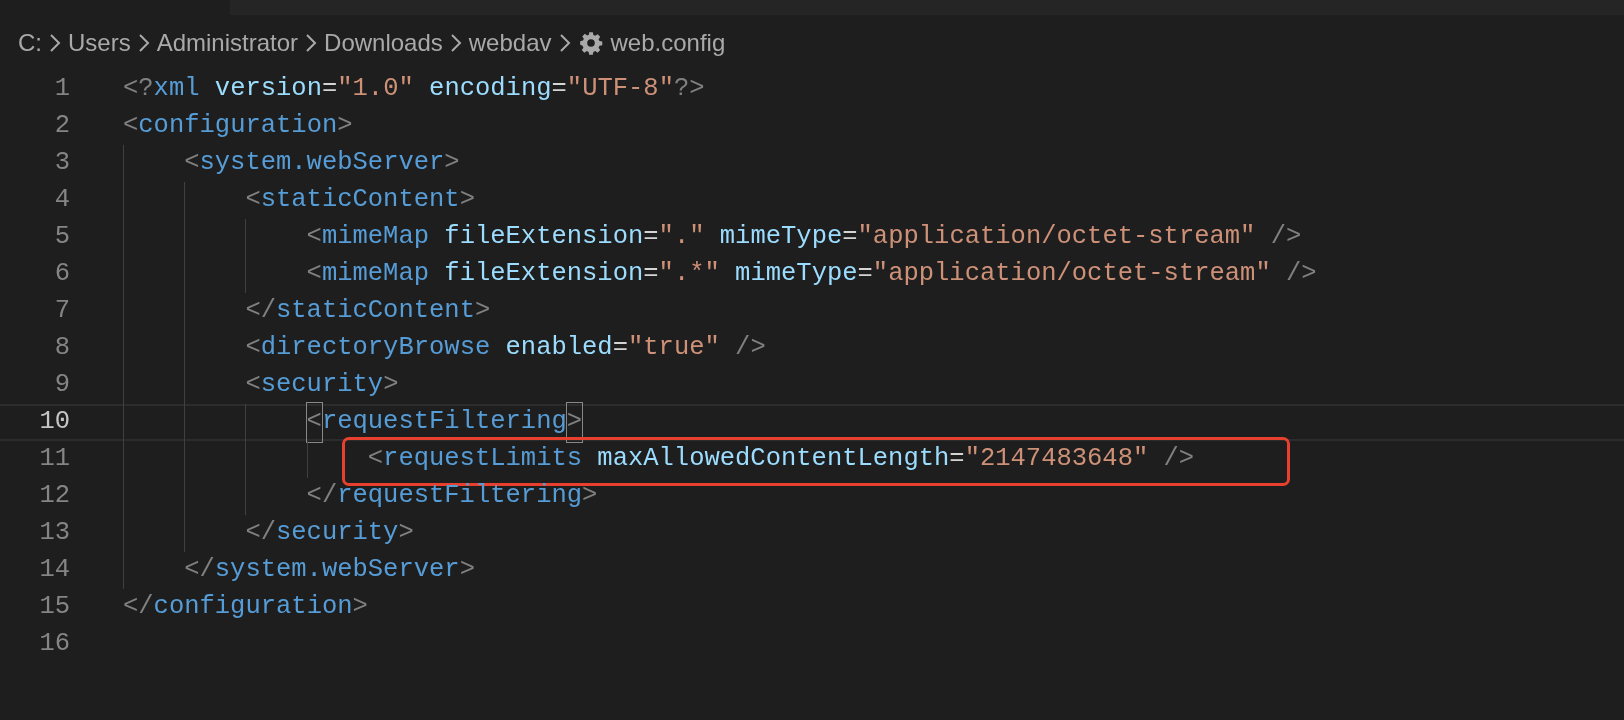 The width and height of the screenshot is (1624, 720). I want to click on code-token: "true", so click(674, 348).